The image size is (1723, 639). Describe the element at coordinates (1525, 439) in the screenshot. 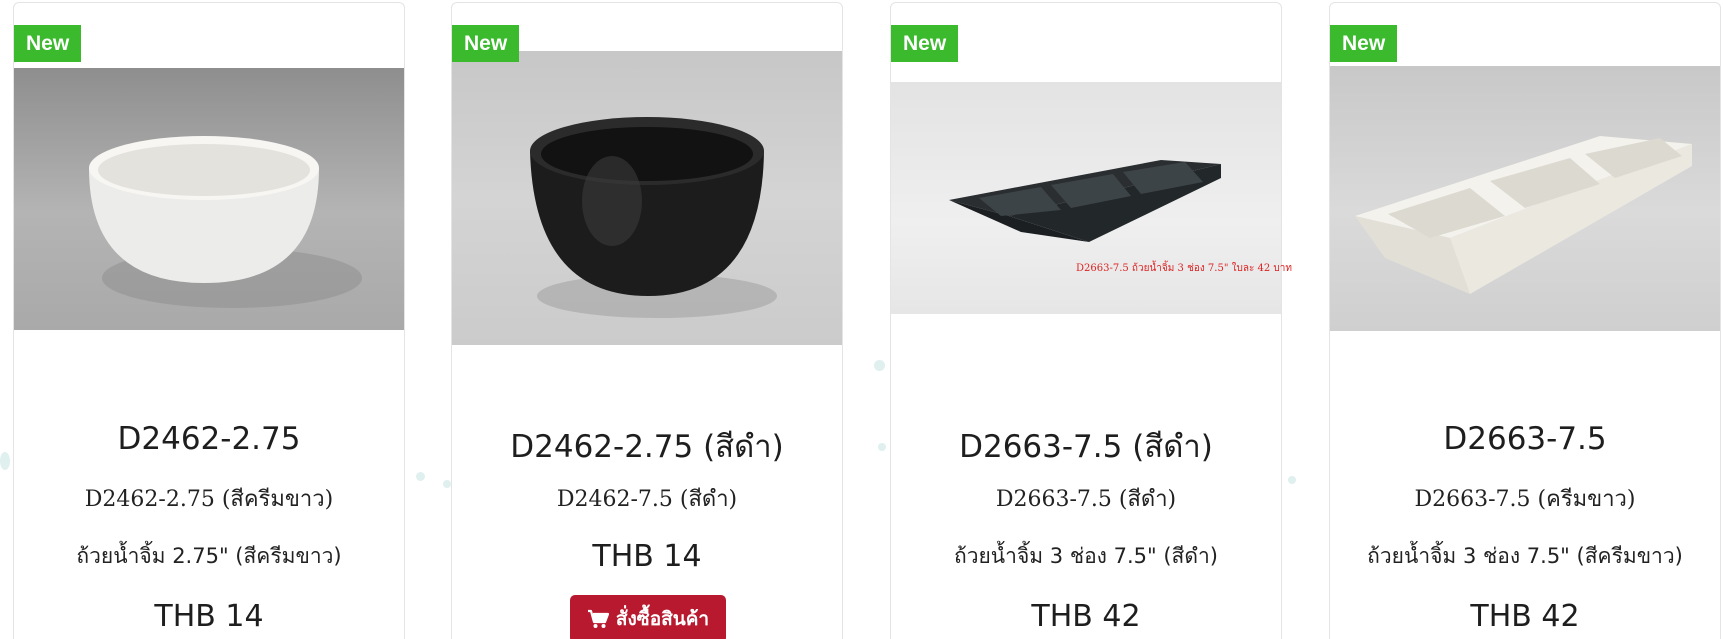

I see `product-title: D2663-7.5` at that location.